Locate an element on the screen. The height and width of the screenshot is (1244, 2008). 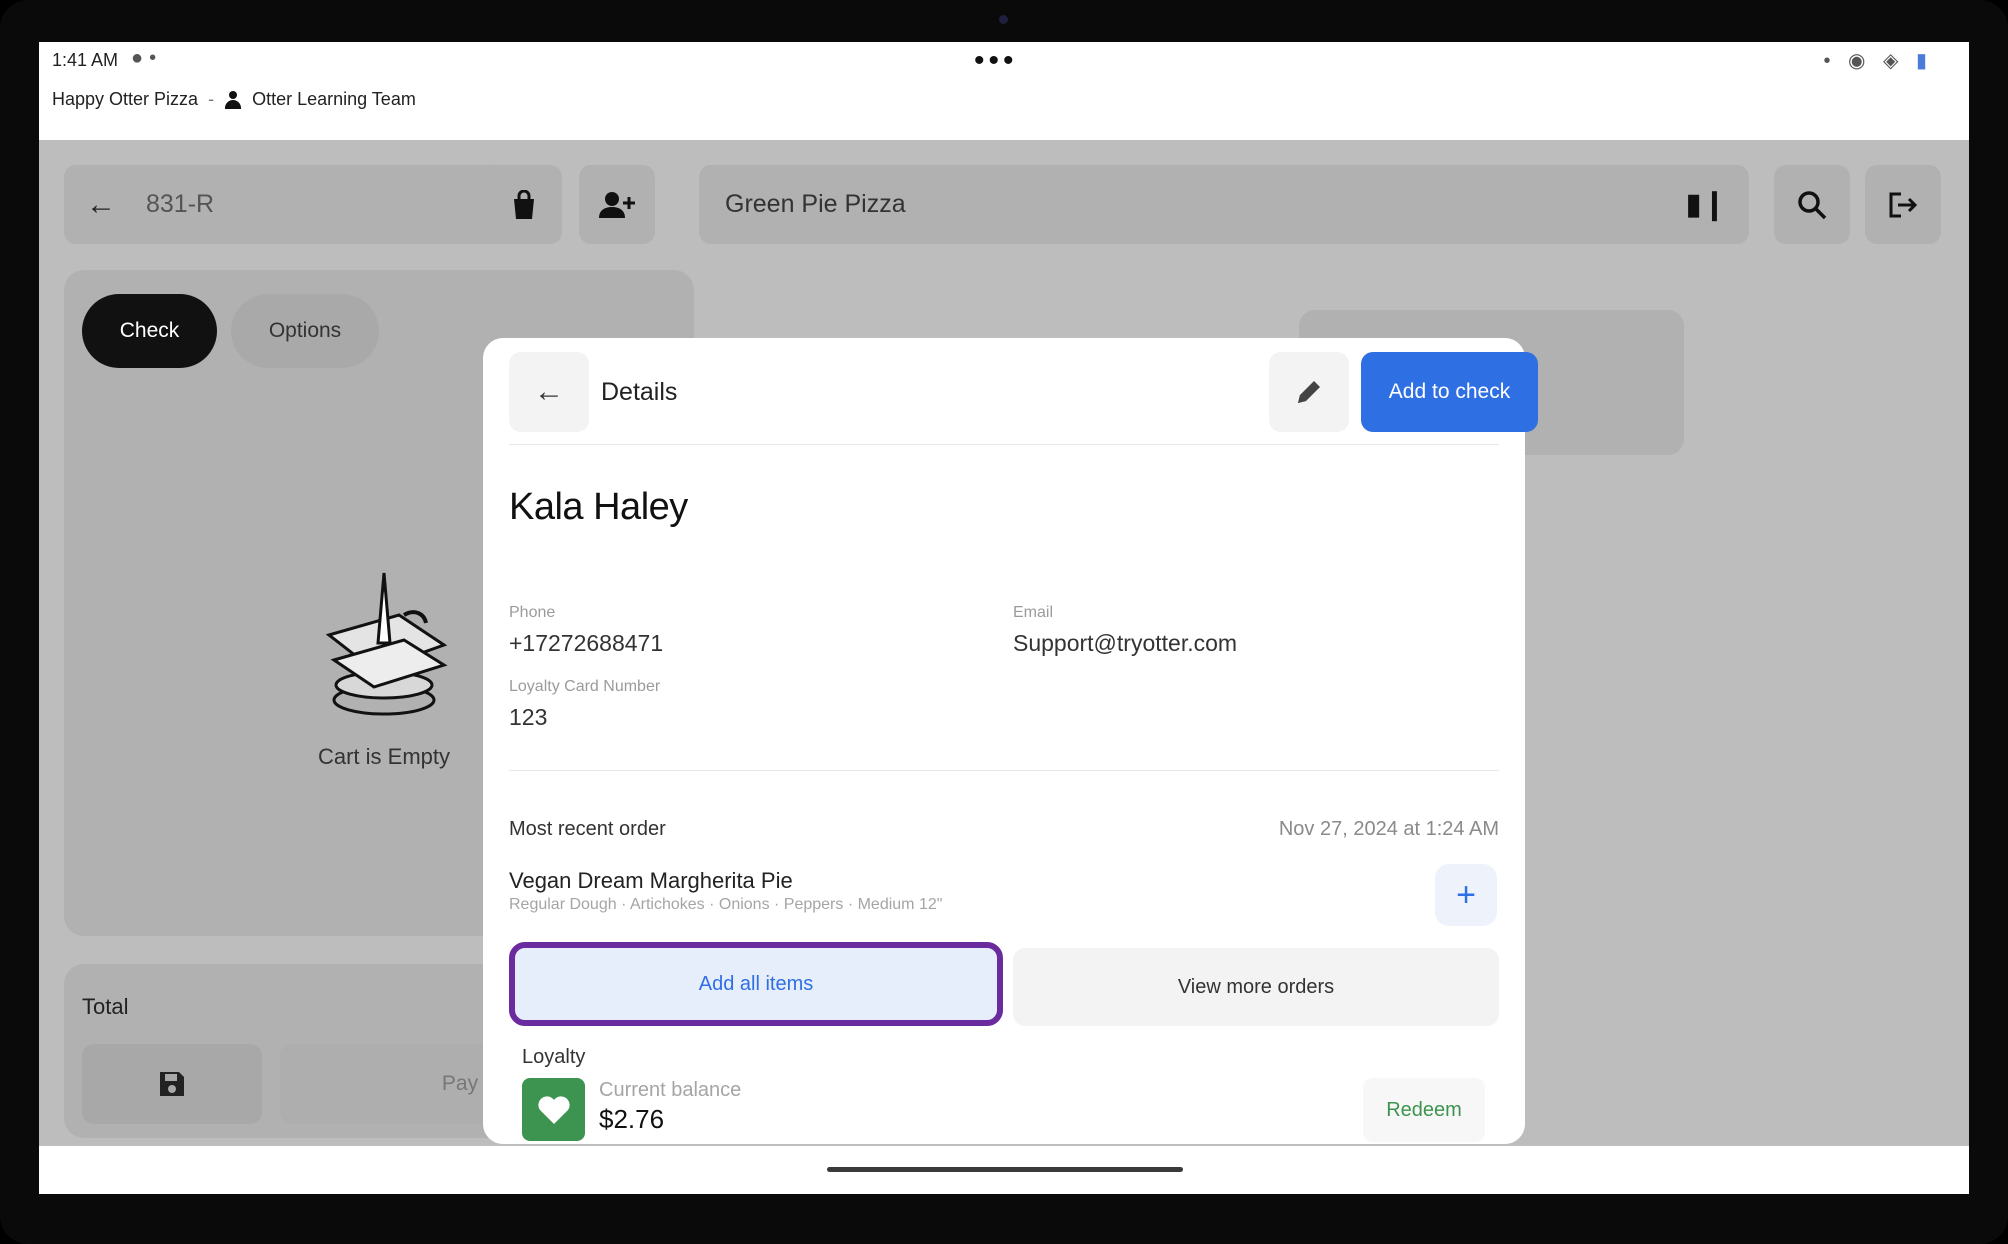
tab-options: Options is located at coordinates (305, 331).